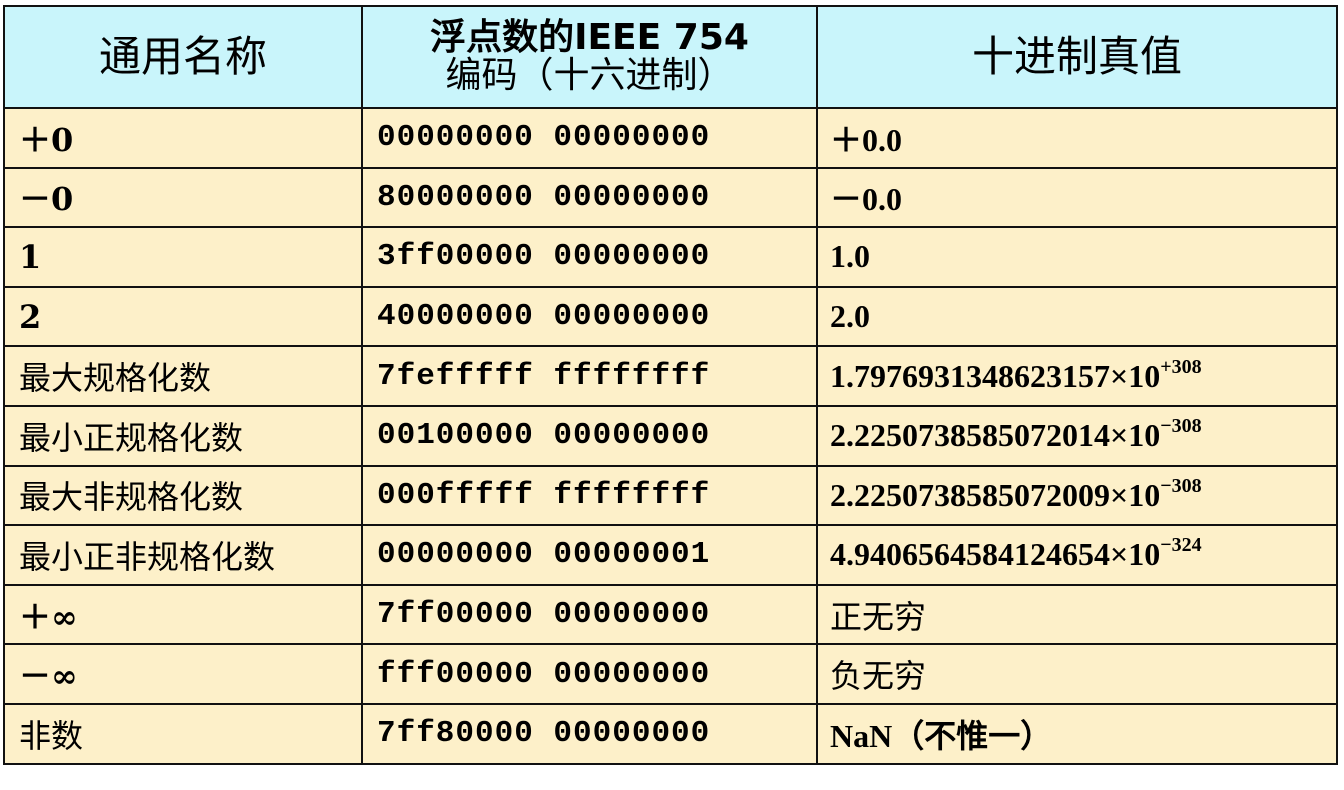 This screenshot has width=1344, height=790. I want to click on row-decimal-value-cell: 2.2250738585072014×10−308, so click(1077, 435).